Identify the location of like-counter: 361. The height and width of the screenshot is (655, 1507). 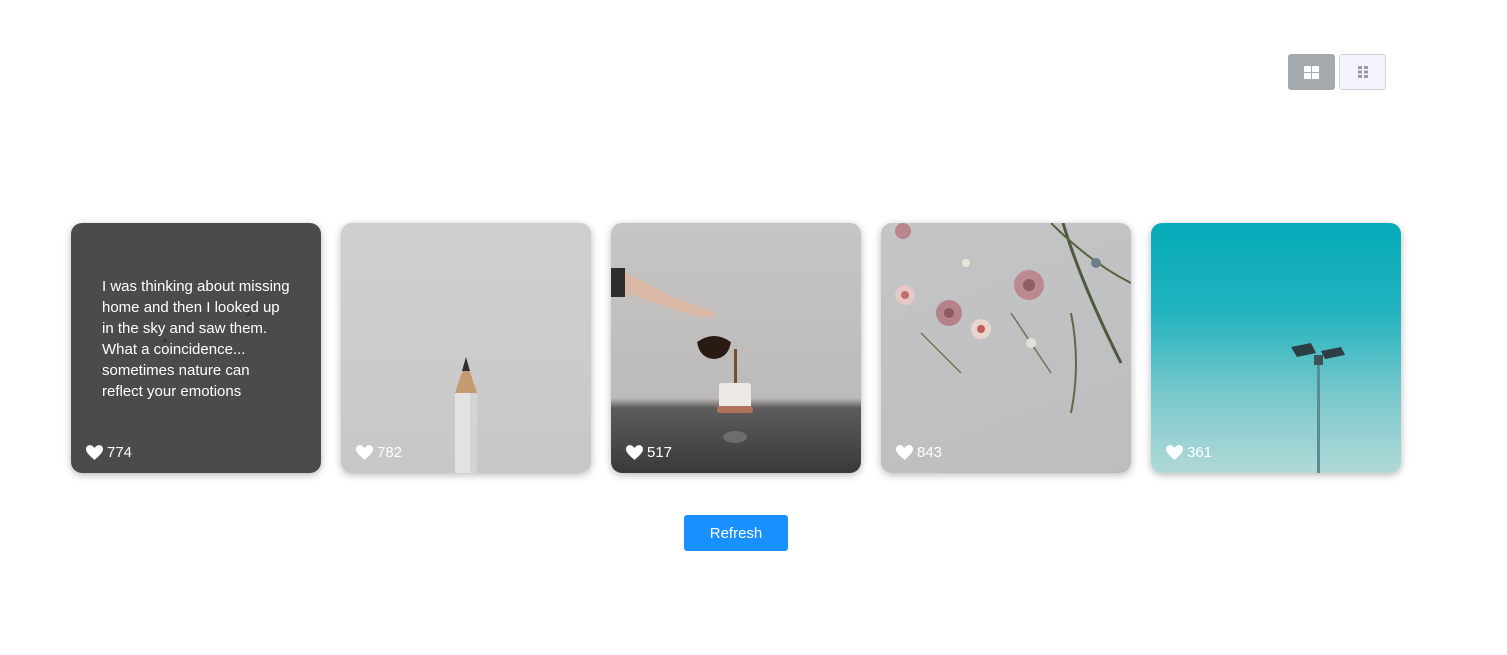
(1189, 452).